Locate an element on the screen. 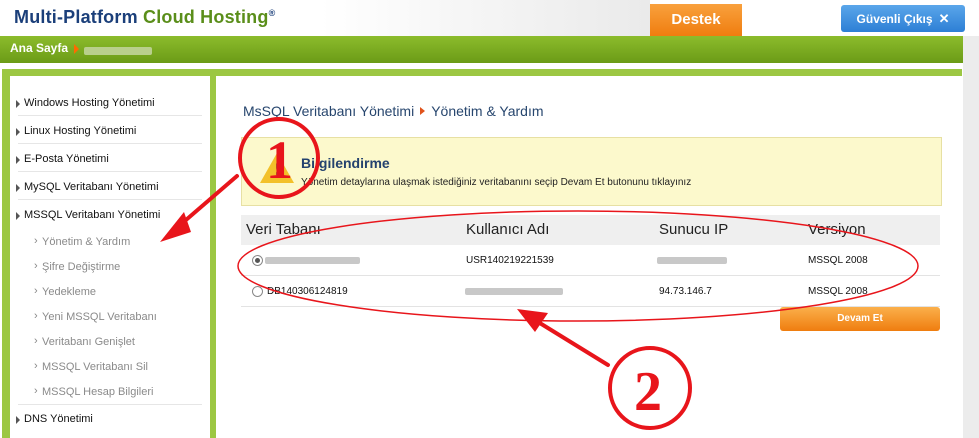 The width and height of the screenshot is (979, 438). sidebar-sub-sifre-degistirme: Şifre Değiştirme is located at coordinates (77, 266).